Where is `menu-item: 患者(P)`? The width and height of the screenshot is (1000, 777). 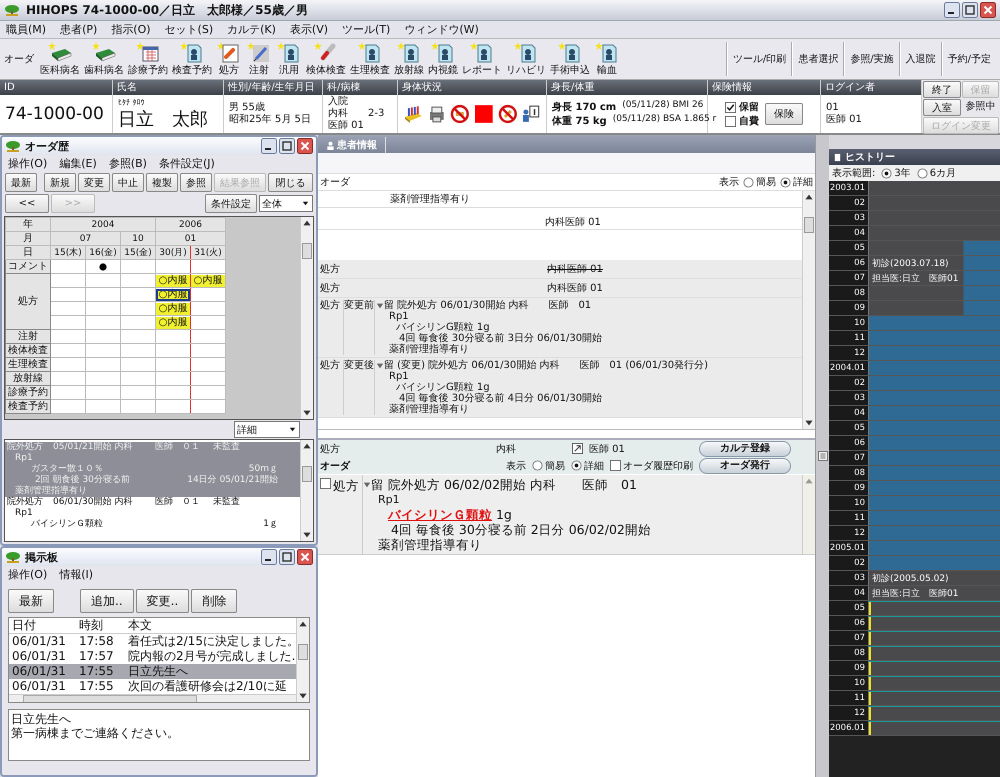
menu-item: 患者(P) is located at coordinates (79, 29).